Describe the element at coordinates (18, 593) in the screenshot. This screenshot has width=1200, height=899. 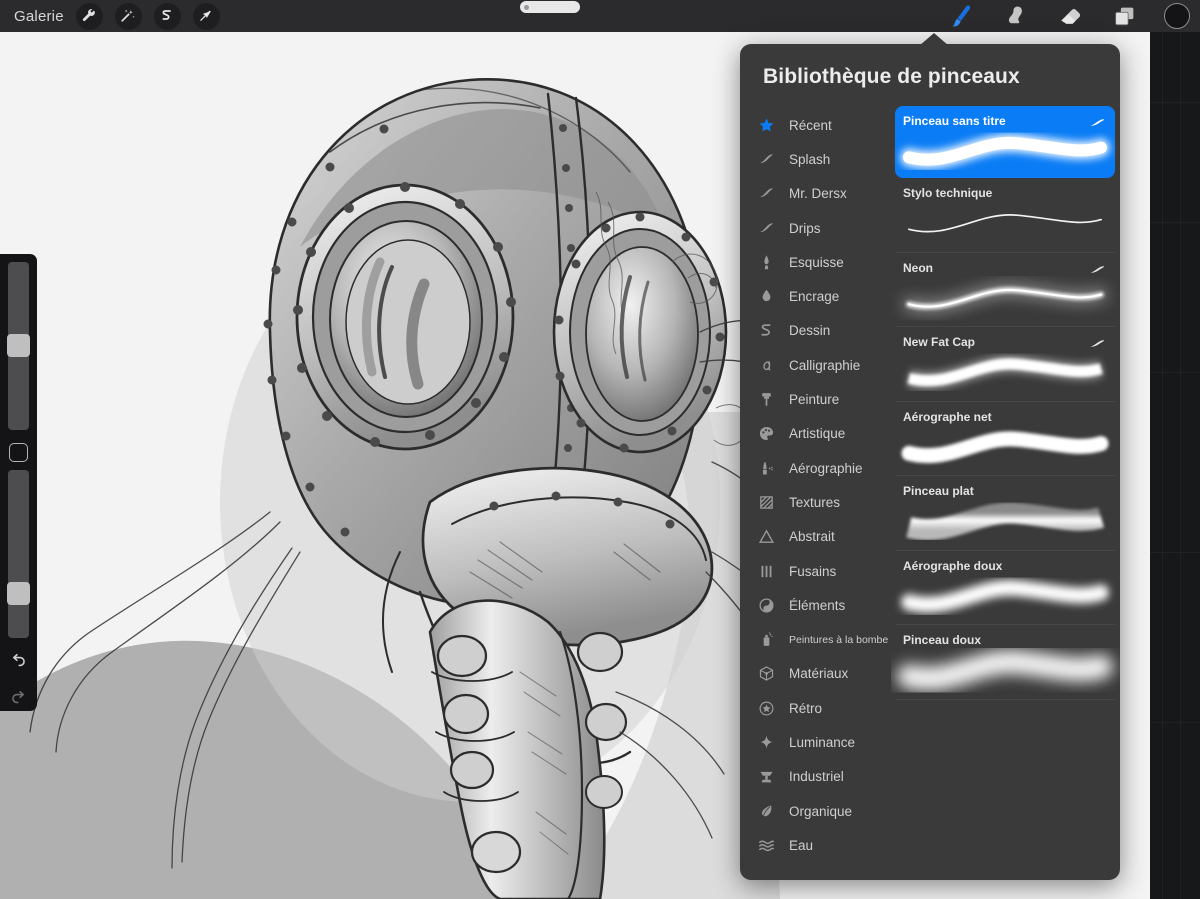
I see `brush-opacity-handle` at that location.